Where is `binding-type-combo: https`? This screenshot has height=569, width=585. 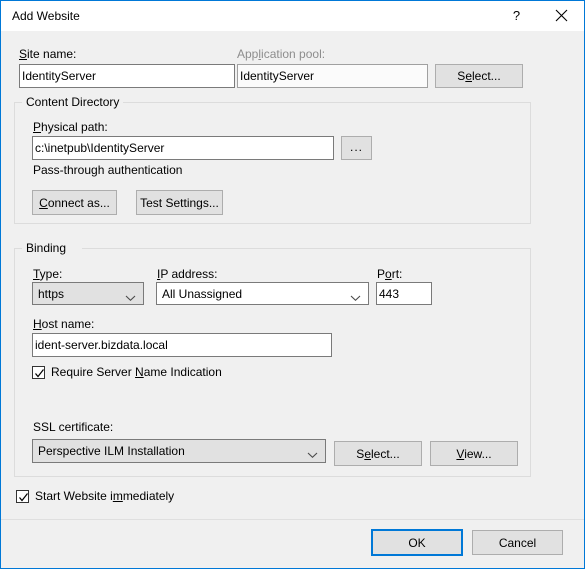
binding-type-combo: https is located at coordinates (88, 293).